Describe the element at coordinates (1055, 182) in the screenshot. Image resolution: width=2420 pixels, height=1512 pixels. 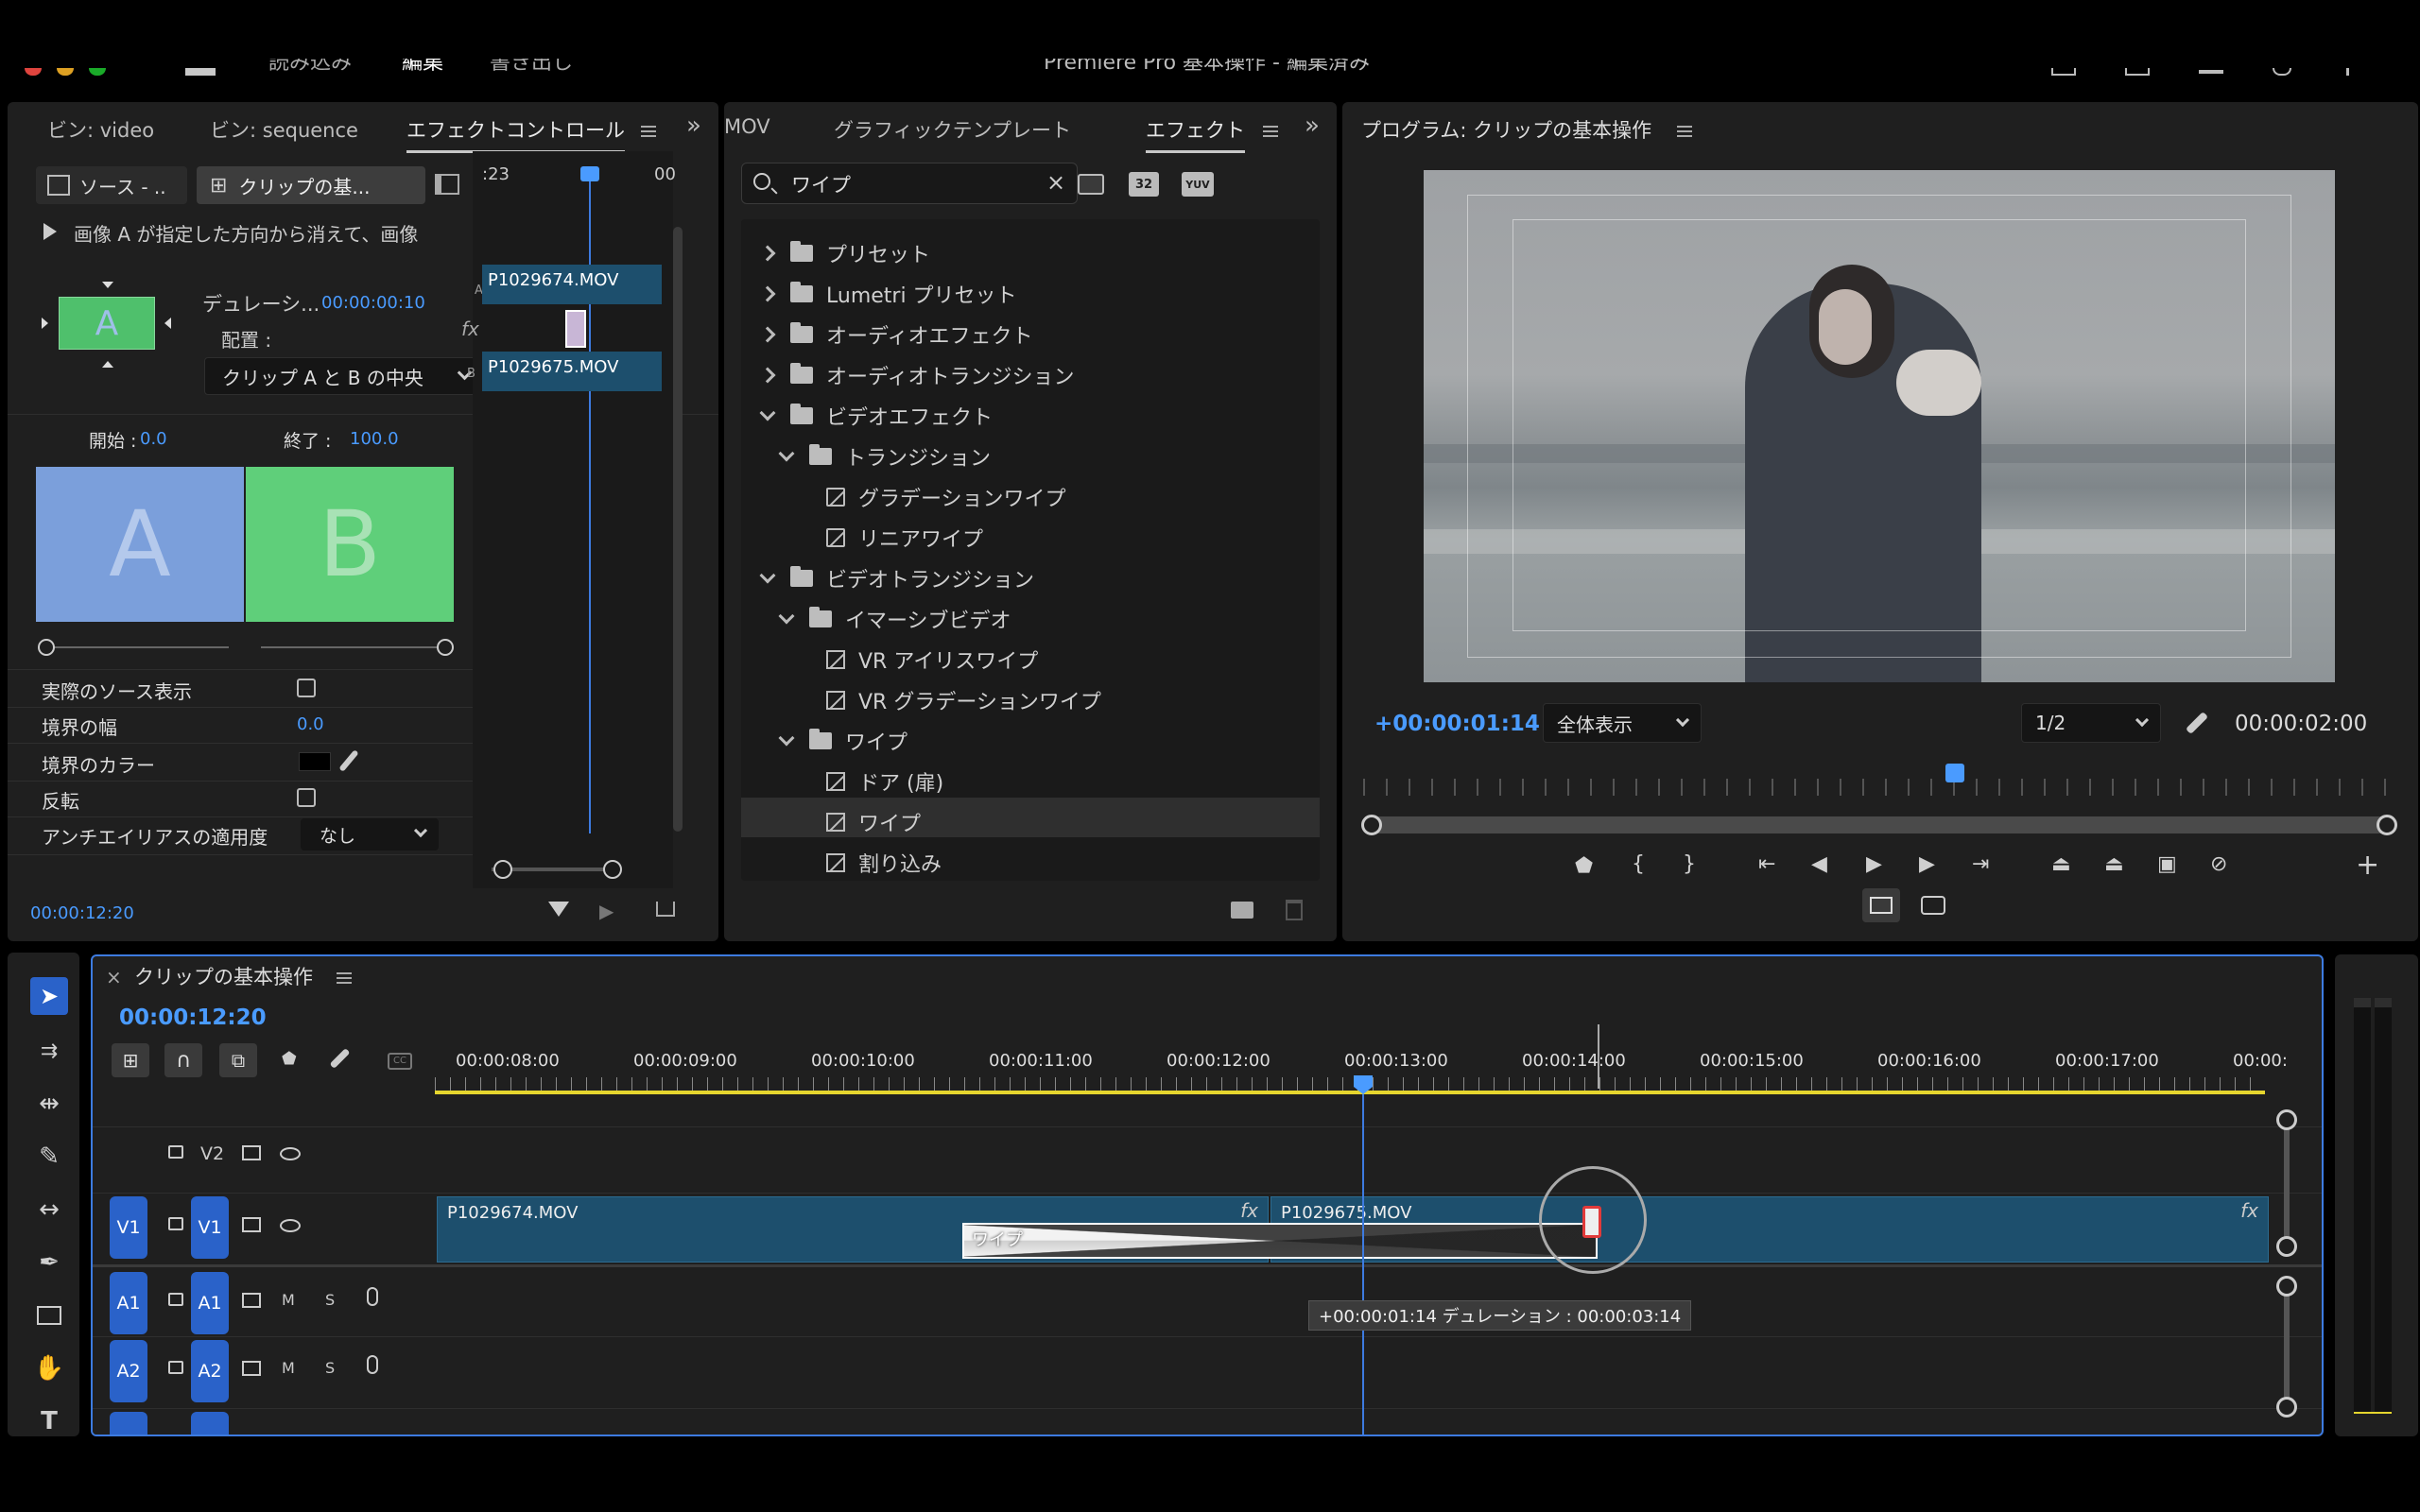
I see `clear-search-icon: ×` at that location.